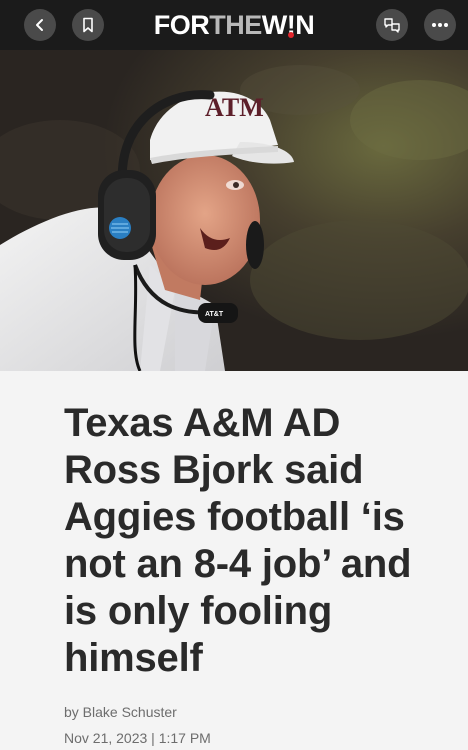 The image size is (468, 750). I want to click on back-button, so click(40, 25).